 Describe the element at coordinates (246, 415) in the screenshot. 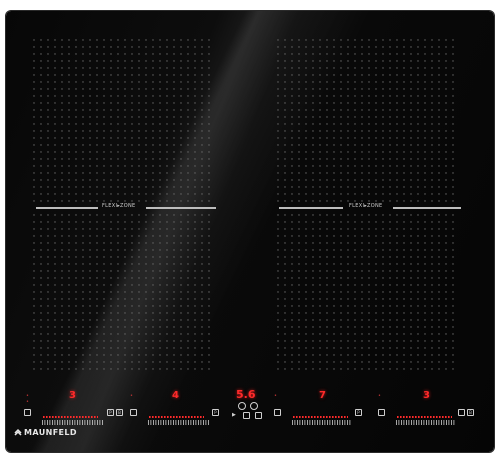

I see `timer-button` at that location.